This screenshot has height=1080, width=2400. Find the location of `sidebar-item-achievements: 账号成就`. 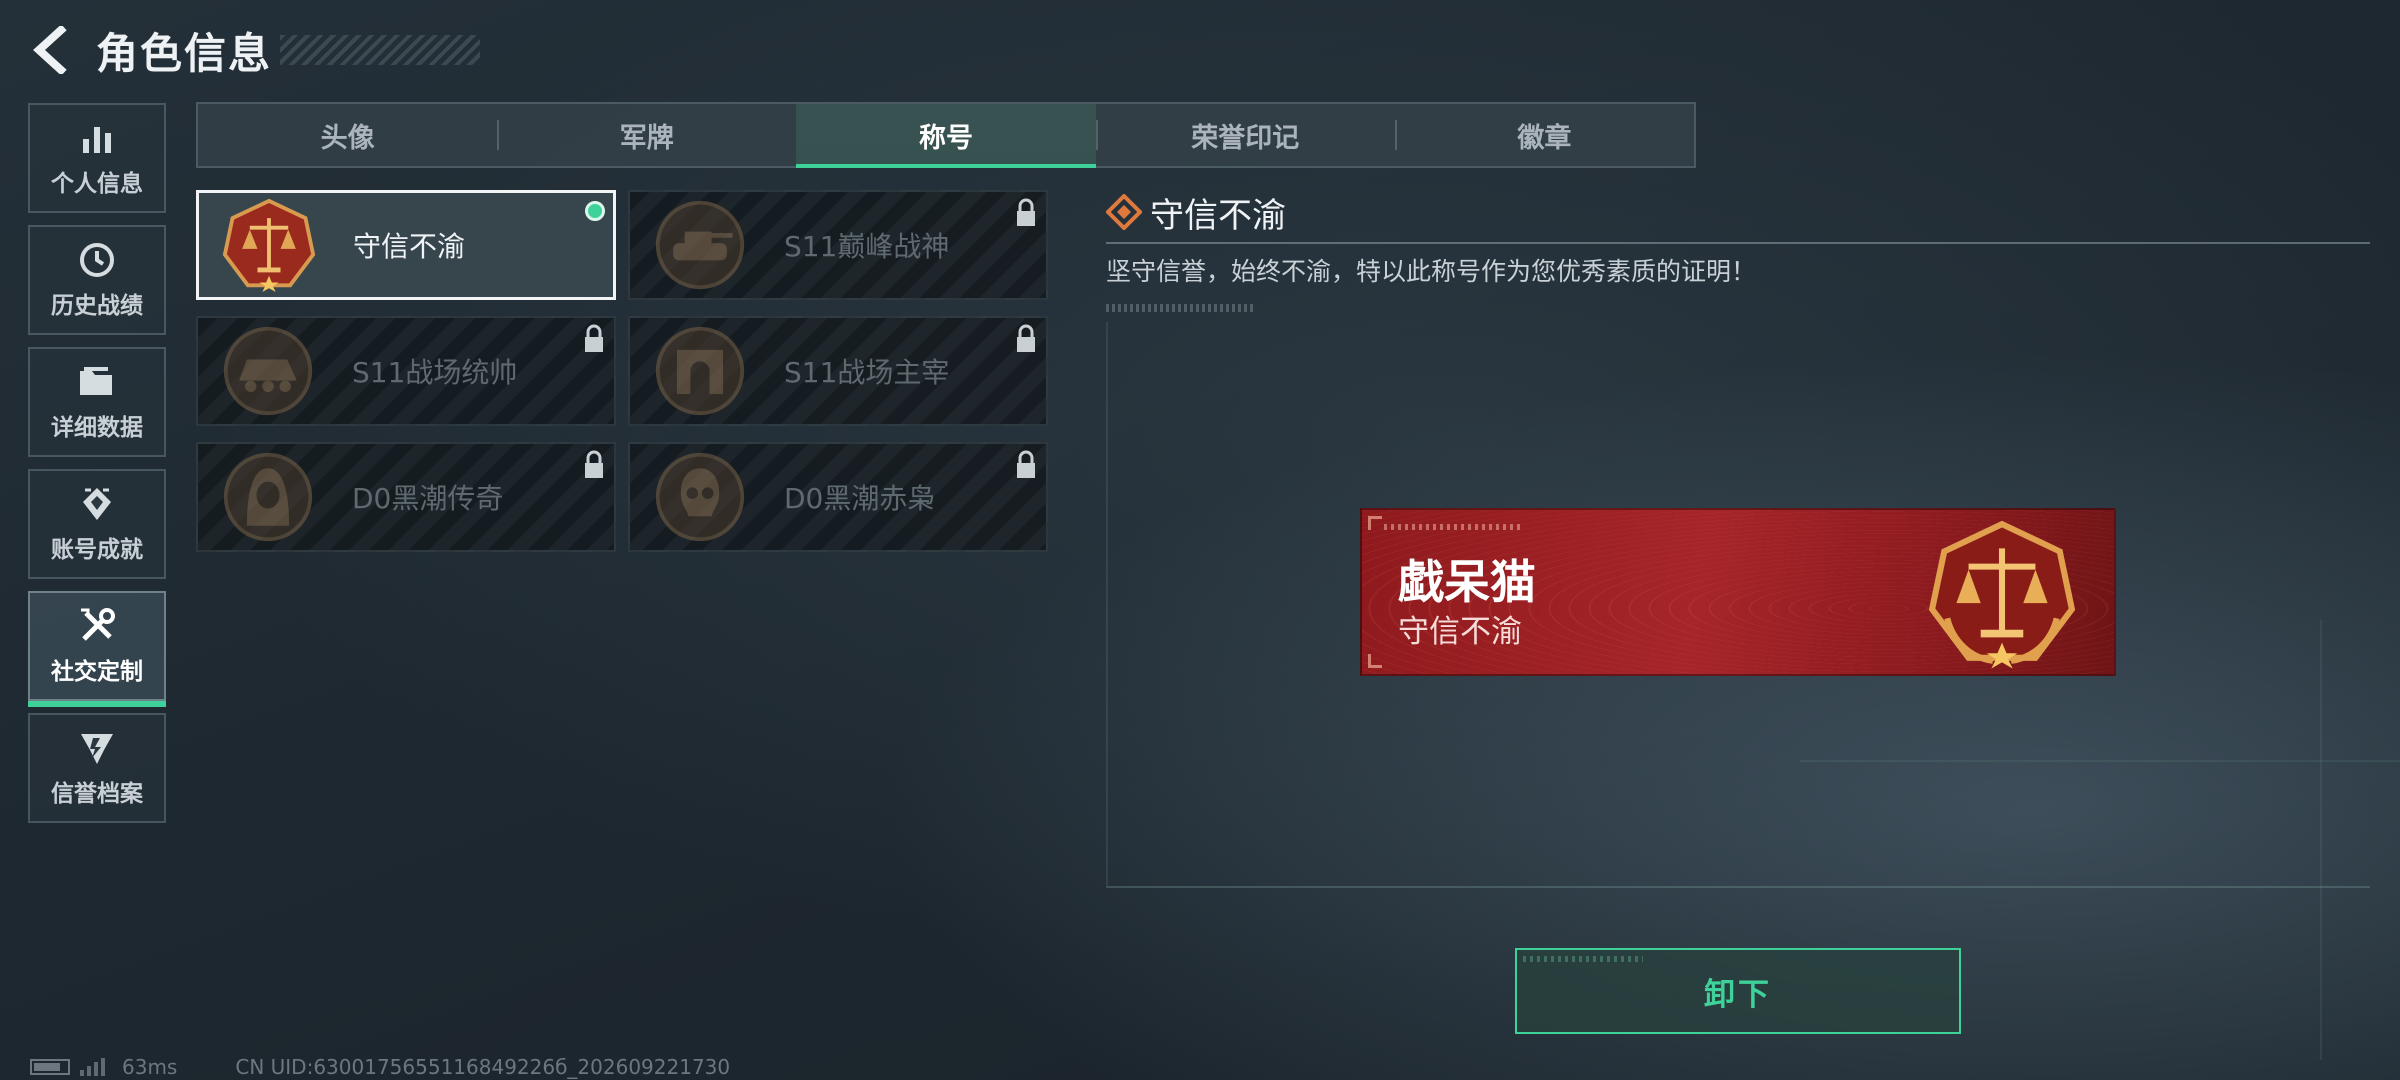

sidebar-item-achievements: 账号成就 is located at coordinates (97, 524).